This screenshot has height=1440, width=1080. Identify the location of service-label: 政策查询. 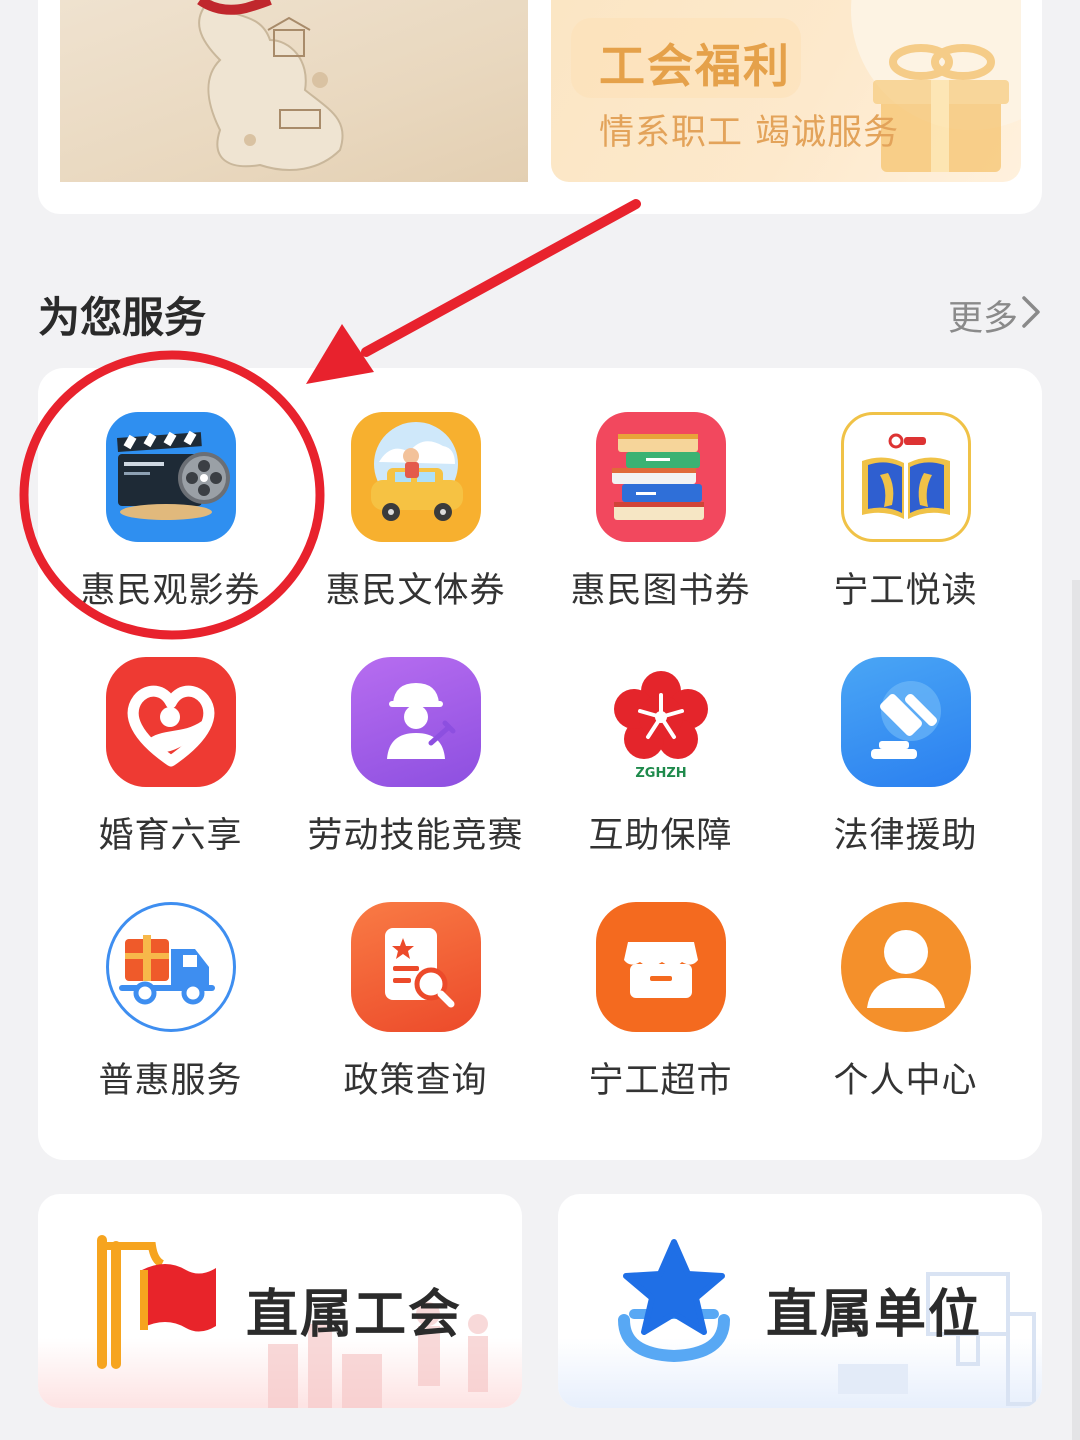
(415, 1081).